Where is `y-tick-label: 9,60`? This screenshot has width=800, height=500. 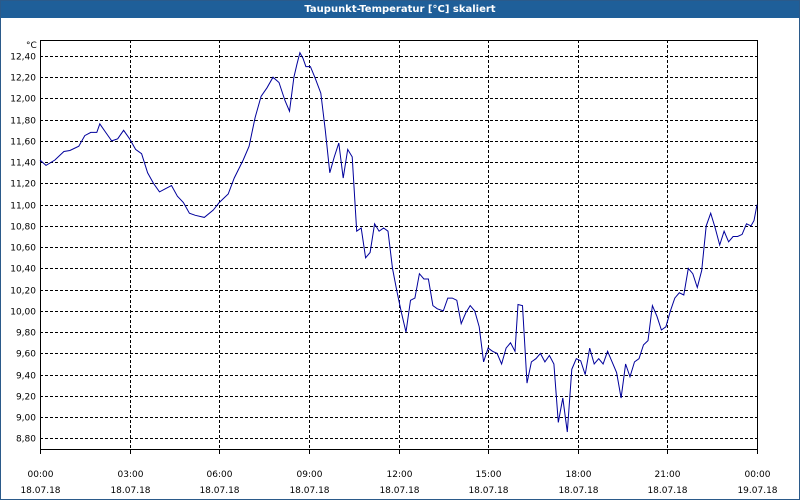 y-tick-label: 9,60 is located at coordinates (26, 355).